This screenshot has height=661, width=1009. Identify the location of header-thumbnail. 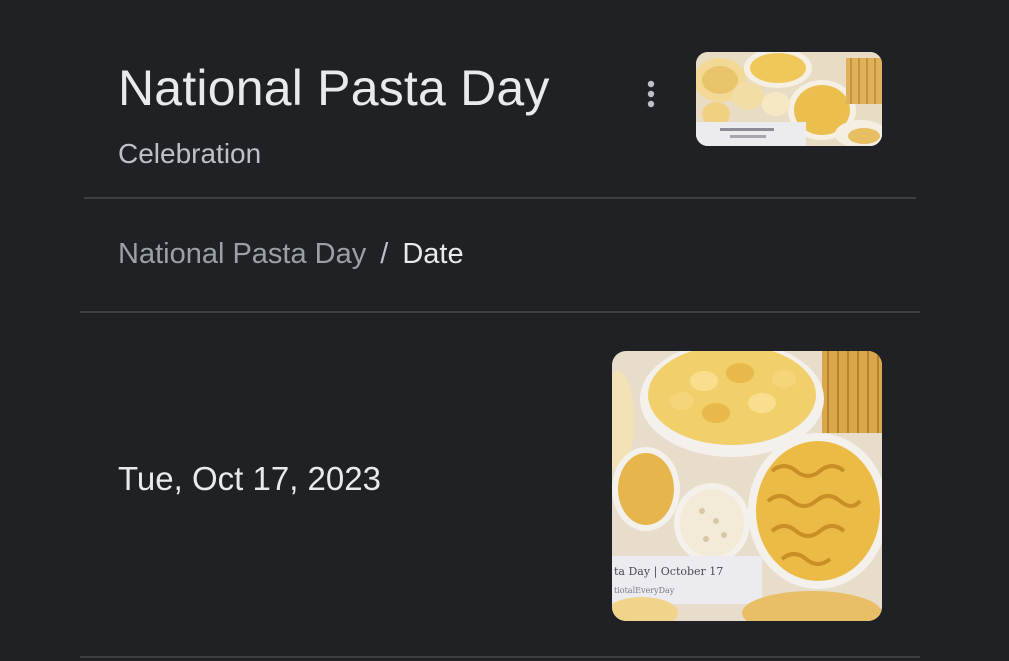
(789, 99).